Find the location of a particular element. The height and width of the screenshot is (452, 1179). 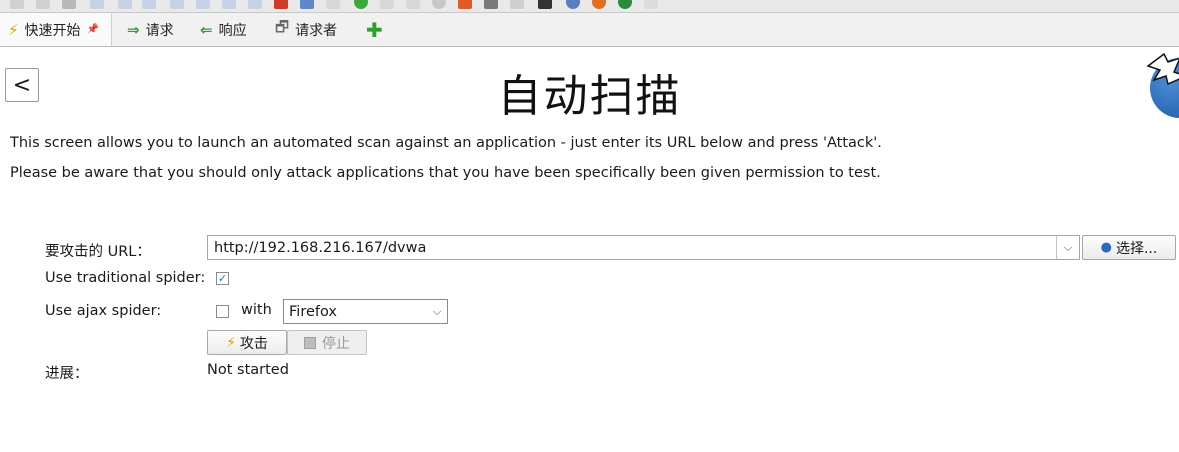

traditional-spider-label: Use traditional spider: is located at coordinates (125, 278).